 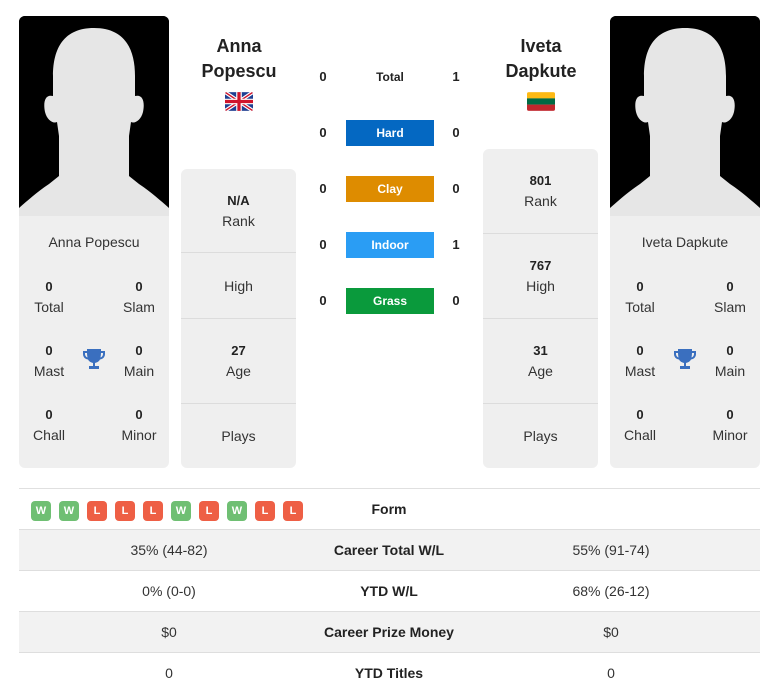 I want to click on rank-cell: N/A Rank, so click(x=238, y=210).